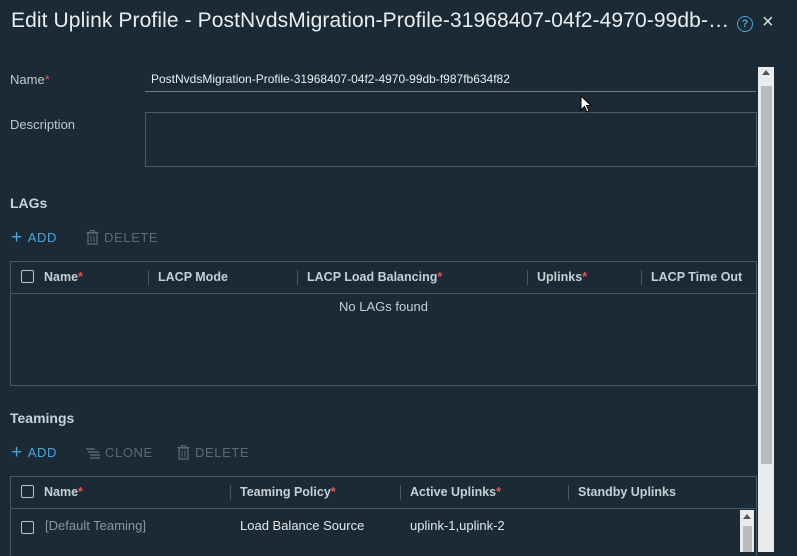 This screenshot has height=556, width=797. I want to click on teamings-delete-label: DELETE, so click(222, 452).